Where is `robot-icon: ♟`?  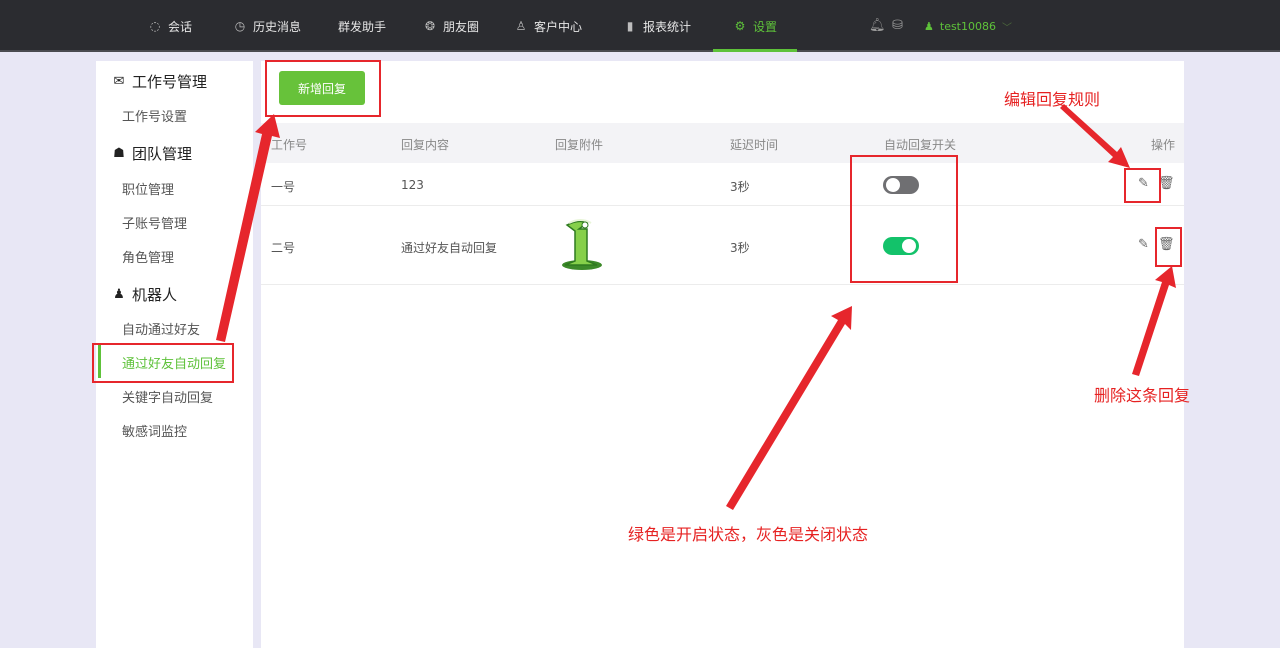 robot-icon: ♟ is located at coordinates (119, 294).